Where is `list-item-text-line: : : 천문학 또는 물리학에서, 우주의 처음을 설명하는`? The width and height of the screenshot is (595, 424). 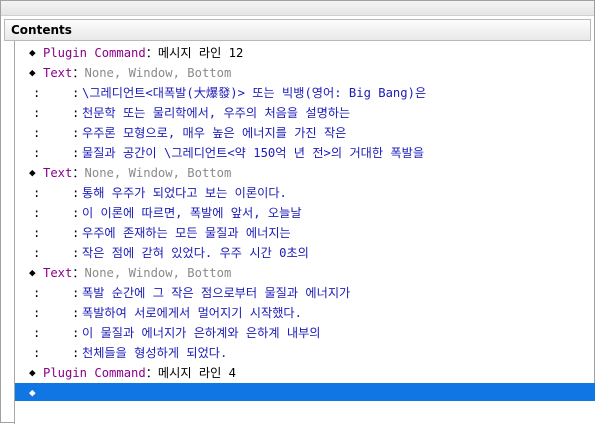
list-item-text-line: : : 천문학 또는 물리학에서, 우주의 처음을 설명하는 is located at coordinates (305, 113).